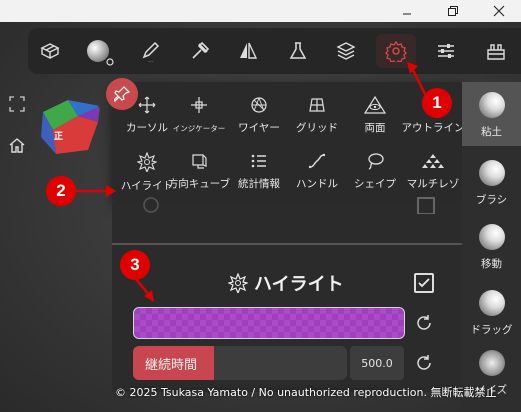 Image resolution: width=521 pixels, height=412 pixels. I want to click on annotation-marker-3: 3, so click(135, 265).